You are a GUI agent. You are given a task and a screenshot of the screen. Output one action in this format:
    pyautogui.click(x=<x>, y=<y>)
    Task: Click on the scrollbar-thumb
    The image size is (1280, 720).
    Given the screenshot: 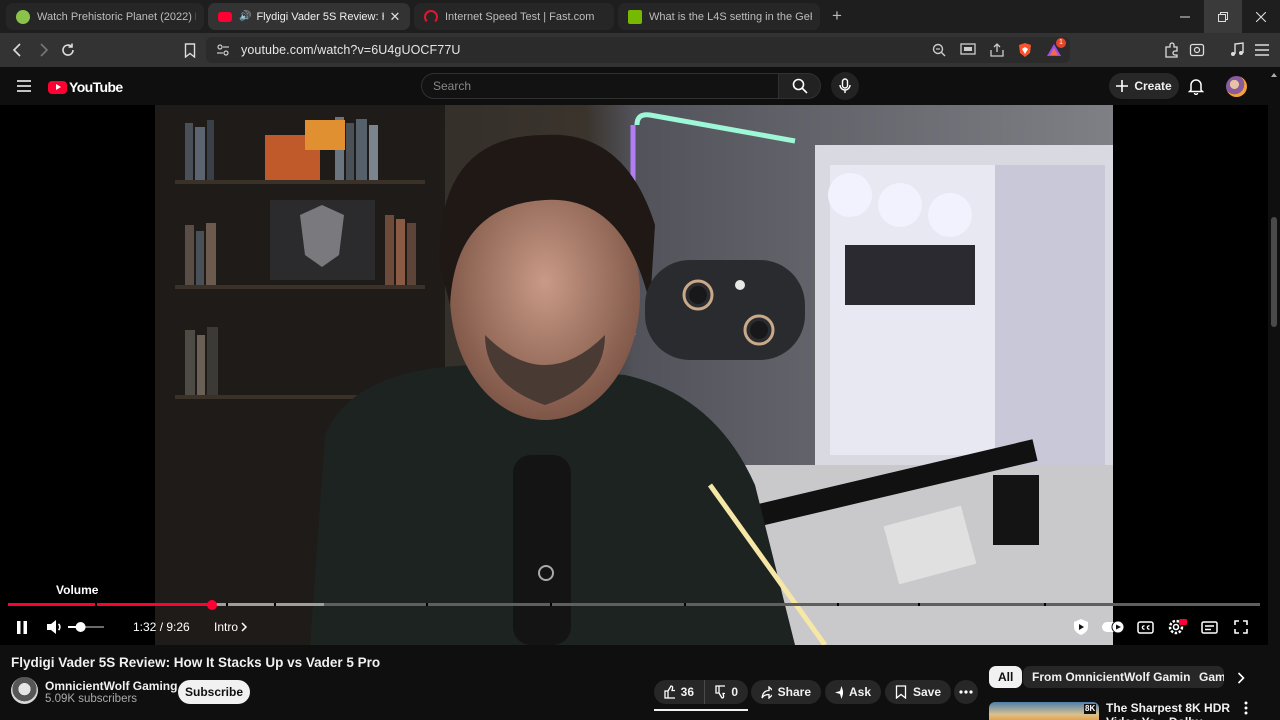 What is the action you would take?
    pyautogui.click(x=1274, y=272)
    